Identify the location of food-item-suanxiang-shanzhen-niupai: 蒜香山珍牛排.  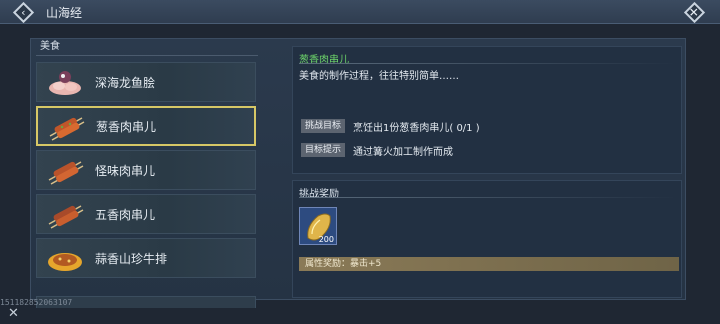
(146, 258).